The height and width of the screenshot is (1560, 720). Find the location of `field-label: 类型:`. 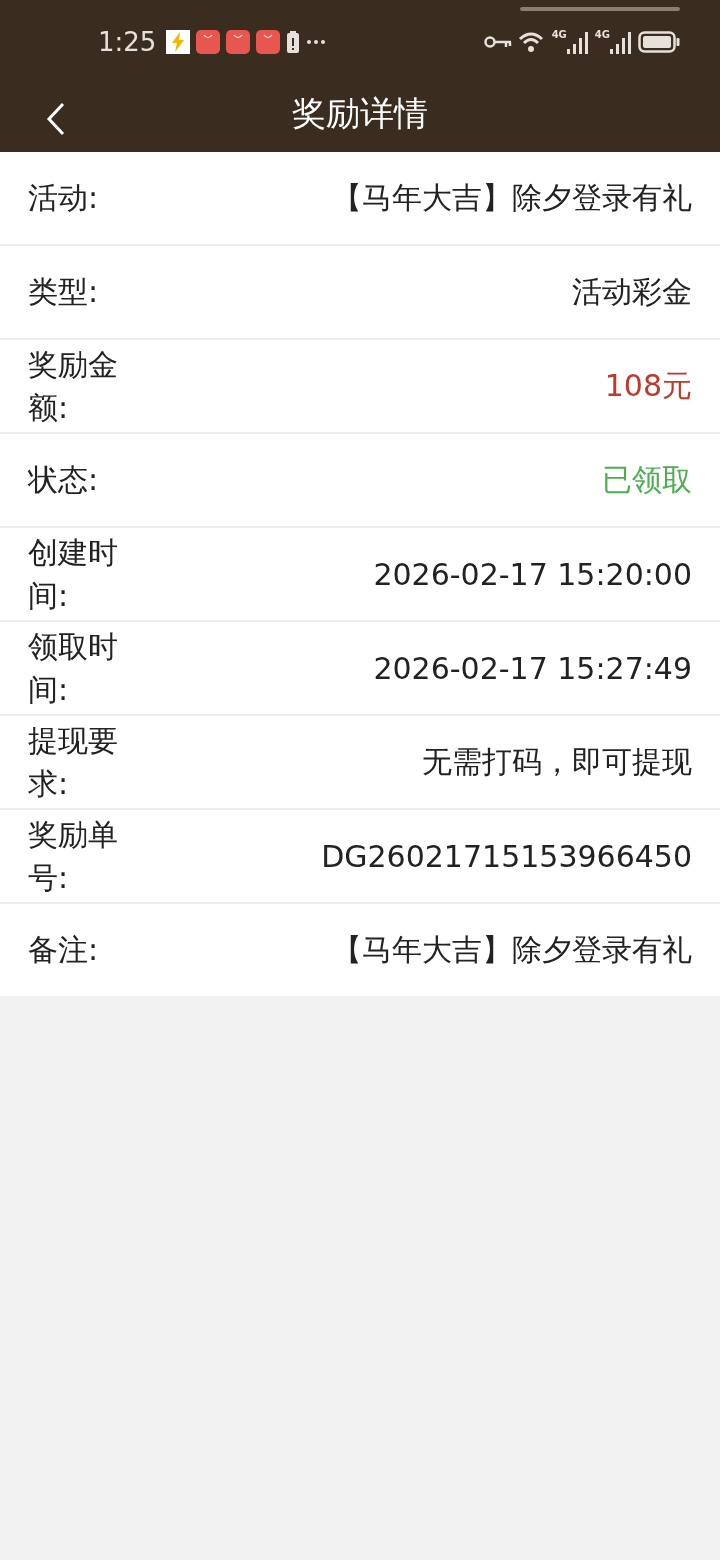

field-label: 类型: is located at coordinates (64, 292).